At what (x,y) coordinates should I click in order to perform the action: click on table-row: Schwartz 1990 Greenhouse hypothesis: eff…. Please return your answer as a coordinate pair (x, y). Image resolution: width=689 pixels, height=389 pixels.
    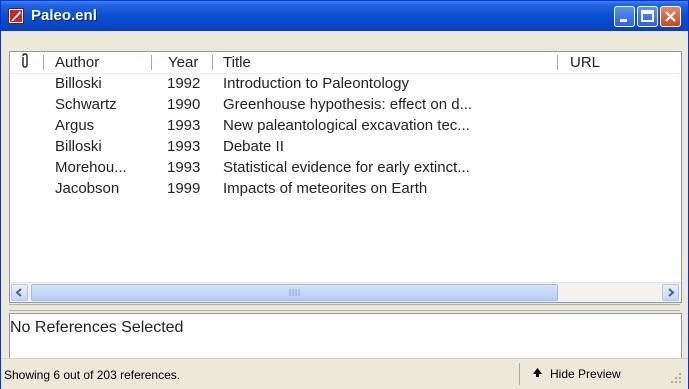
    Looking at the image, I should click on (345, 105).